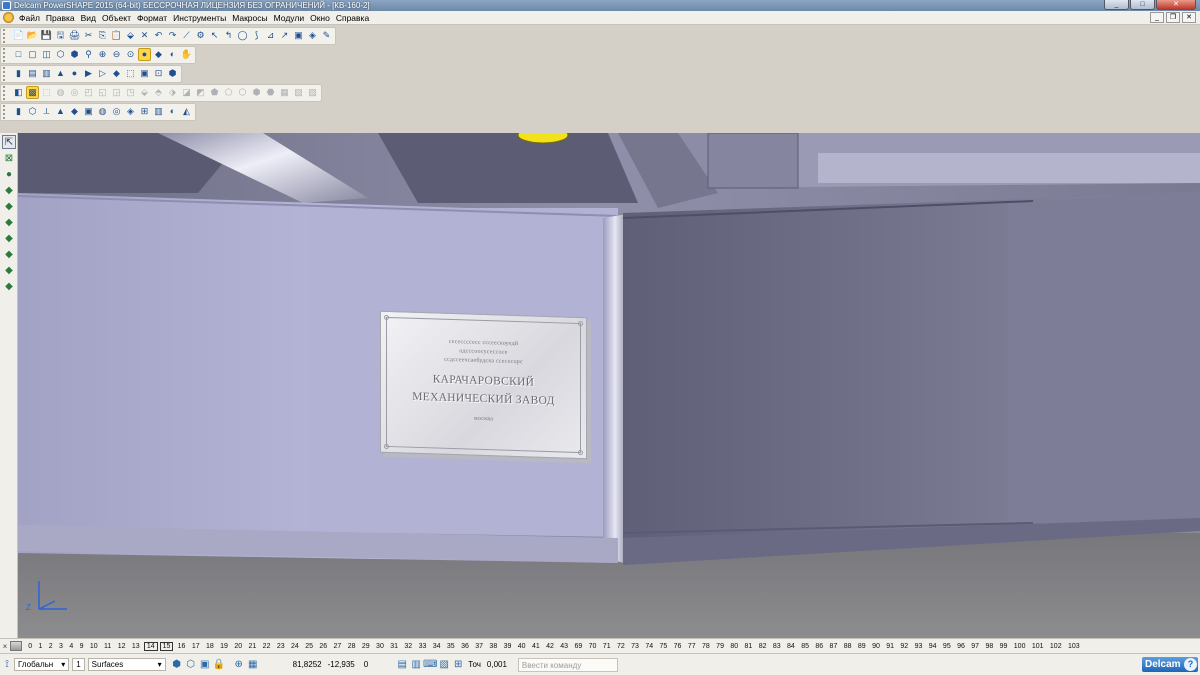 The image size is (1200, 675). I want to click on row2-tool-button-4: ⬢, so click(74, 54).